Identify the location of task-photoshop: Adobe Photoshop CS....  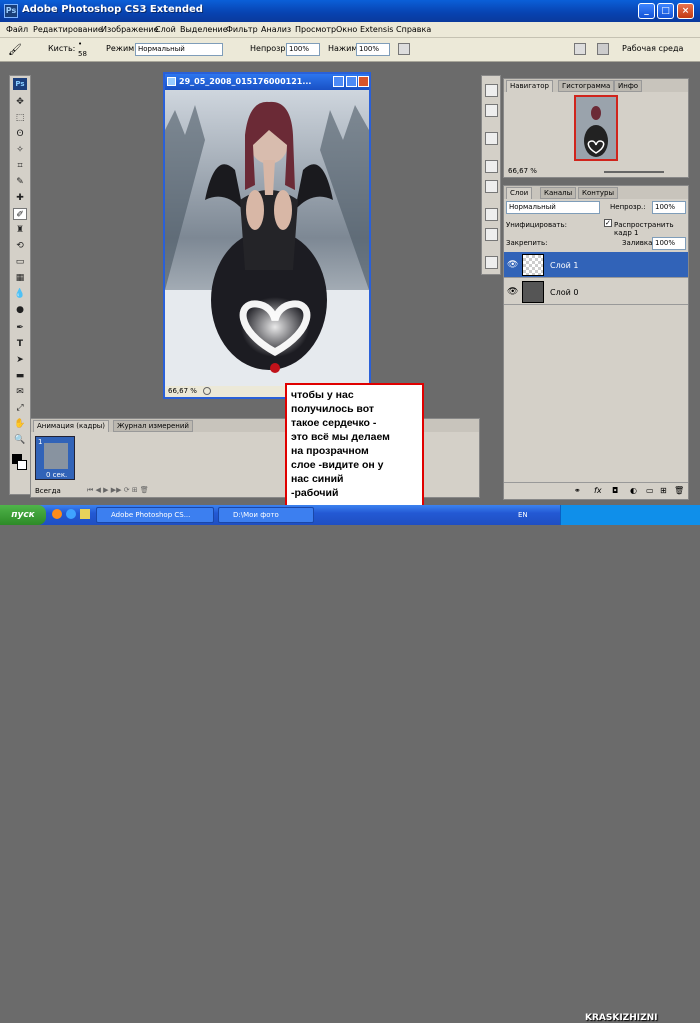
(155, 515).